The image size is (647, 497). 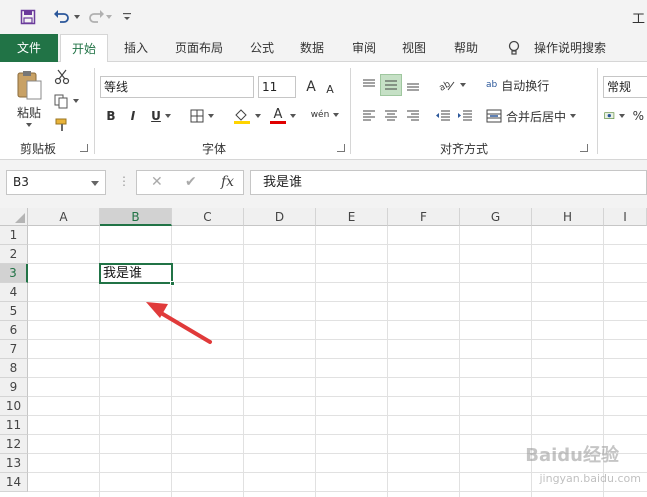 I want to click on grow-font-icon: A, so click(x=311, y=87).